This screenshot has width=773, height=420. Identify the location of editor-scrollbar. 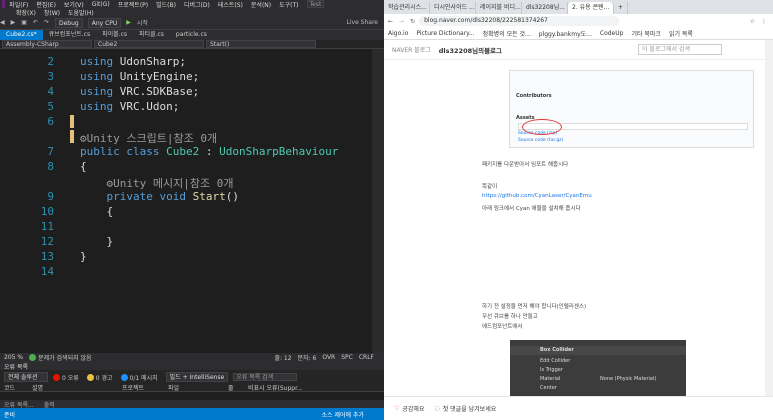
(378, 201).